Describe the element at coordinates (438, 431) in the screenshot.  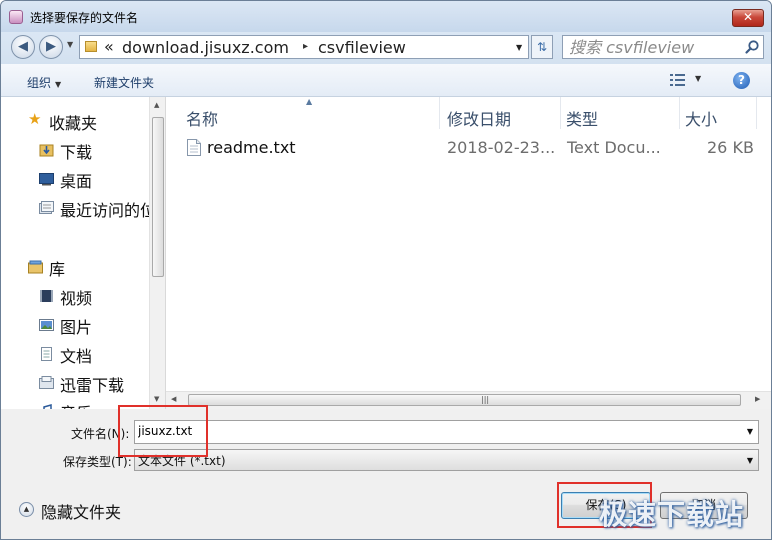
I see `filename-input` at that location.